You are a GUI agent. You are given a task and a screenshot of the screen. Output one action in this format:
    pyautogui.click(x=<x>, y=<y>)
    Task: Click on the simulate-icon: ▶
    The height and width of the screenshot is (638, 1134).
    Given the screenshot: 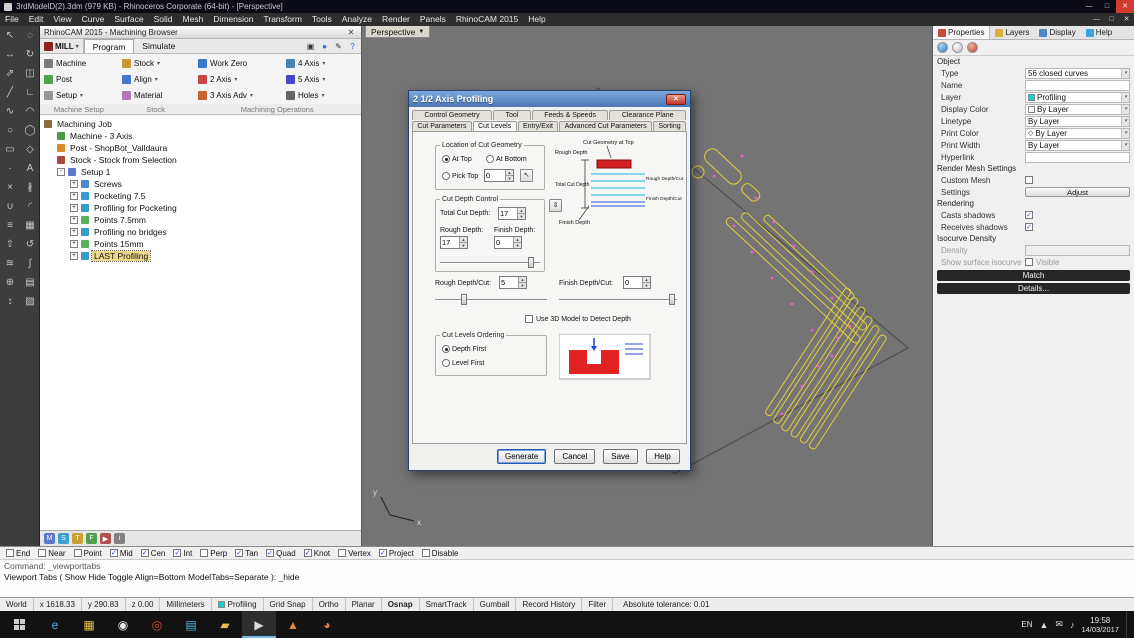 What is the action you would take?
    pyautogui.click(x=105, y=538)
    